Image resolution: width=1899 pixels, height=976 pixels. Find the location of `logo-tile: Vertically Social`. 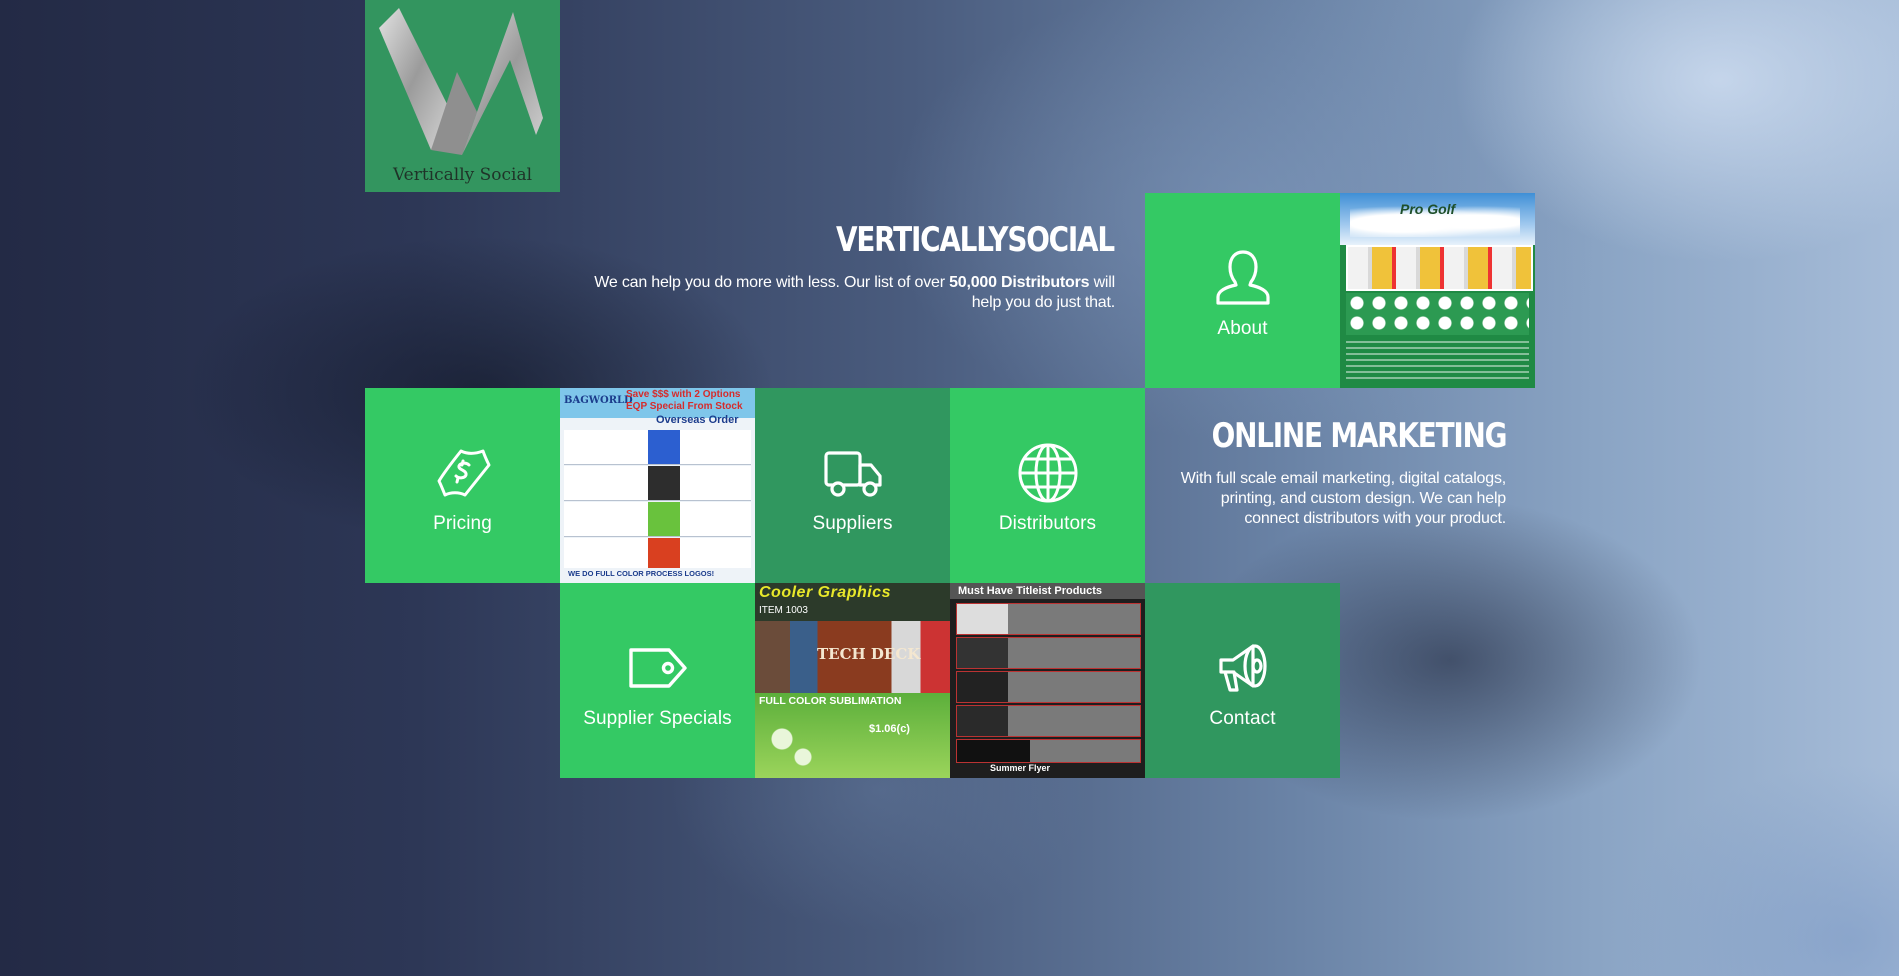

logo-tile: Vertically Social is located at coordinates (462, 96).